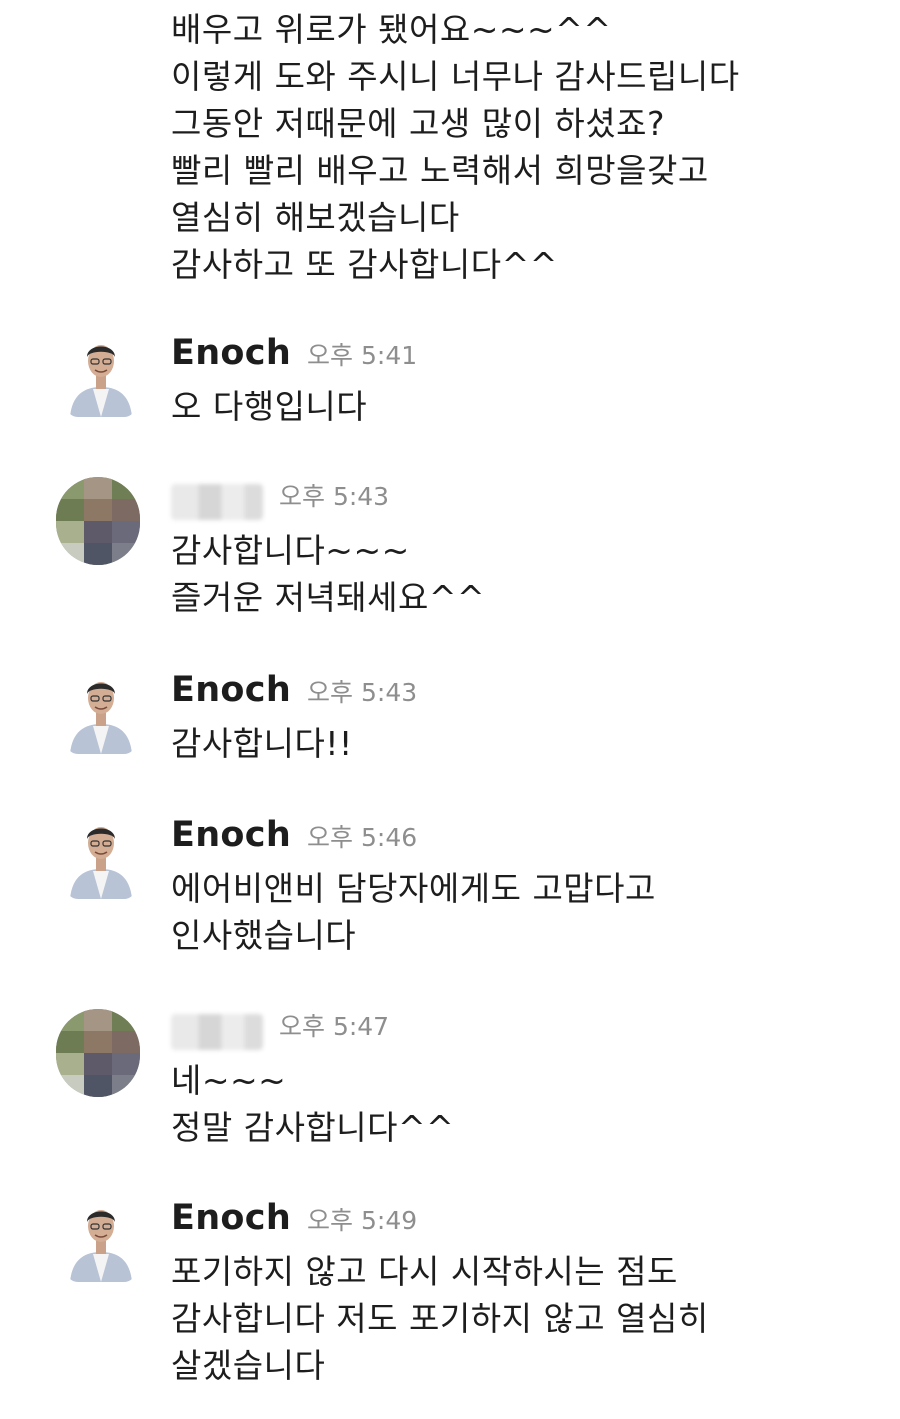 Image resolution: width=900 pixels, height=1419 pixels. I want to click on message-line: 감사하고 또 감사합니다^^, so click(364, 264).